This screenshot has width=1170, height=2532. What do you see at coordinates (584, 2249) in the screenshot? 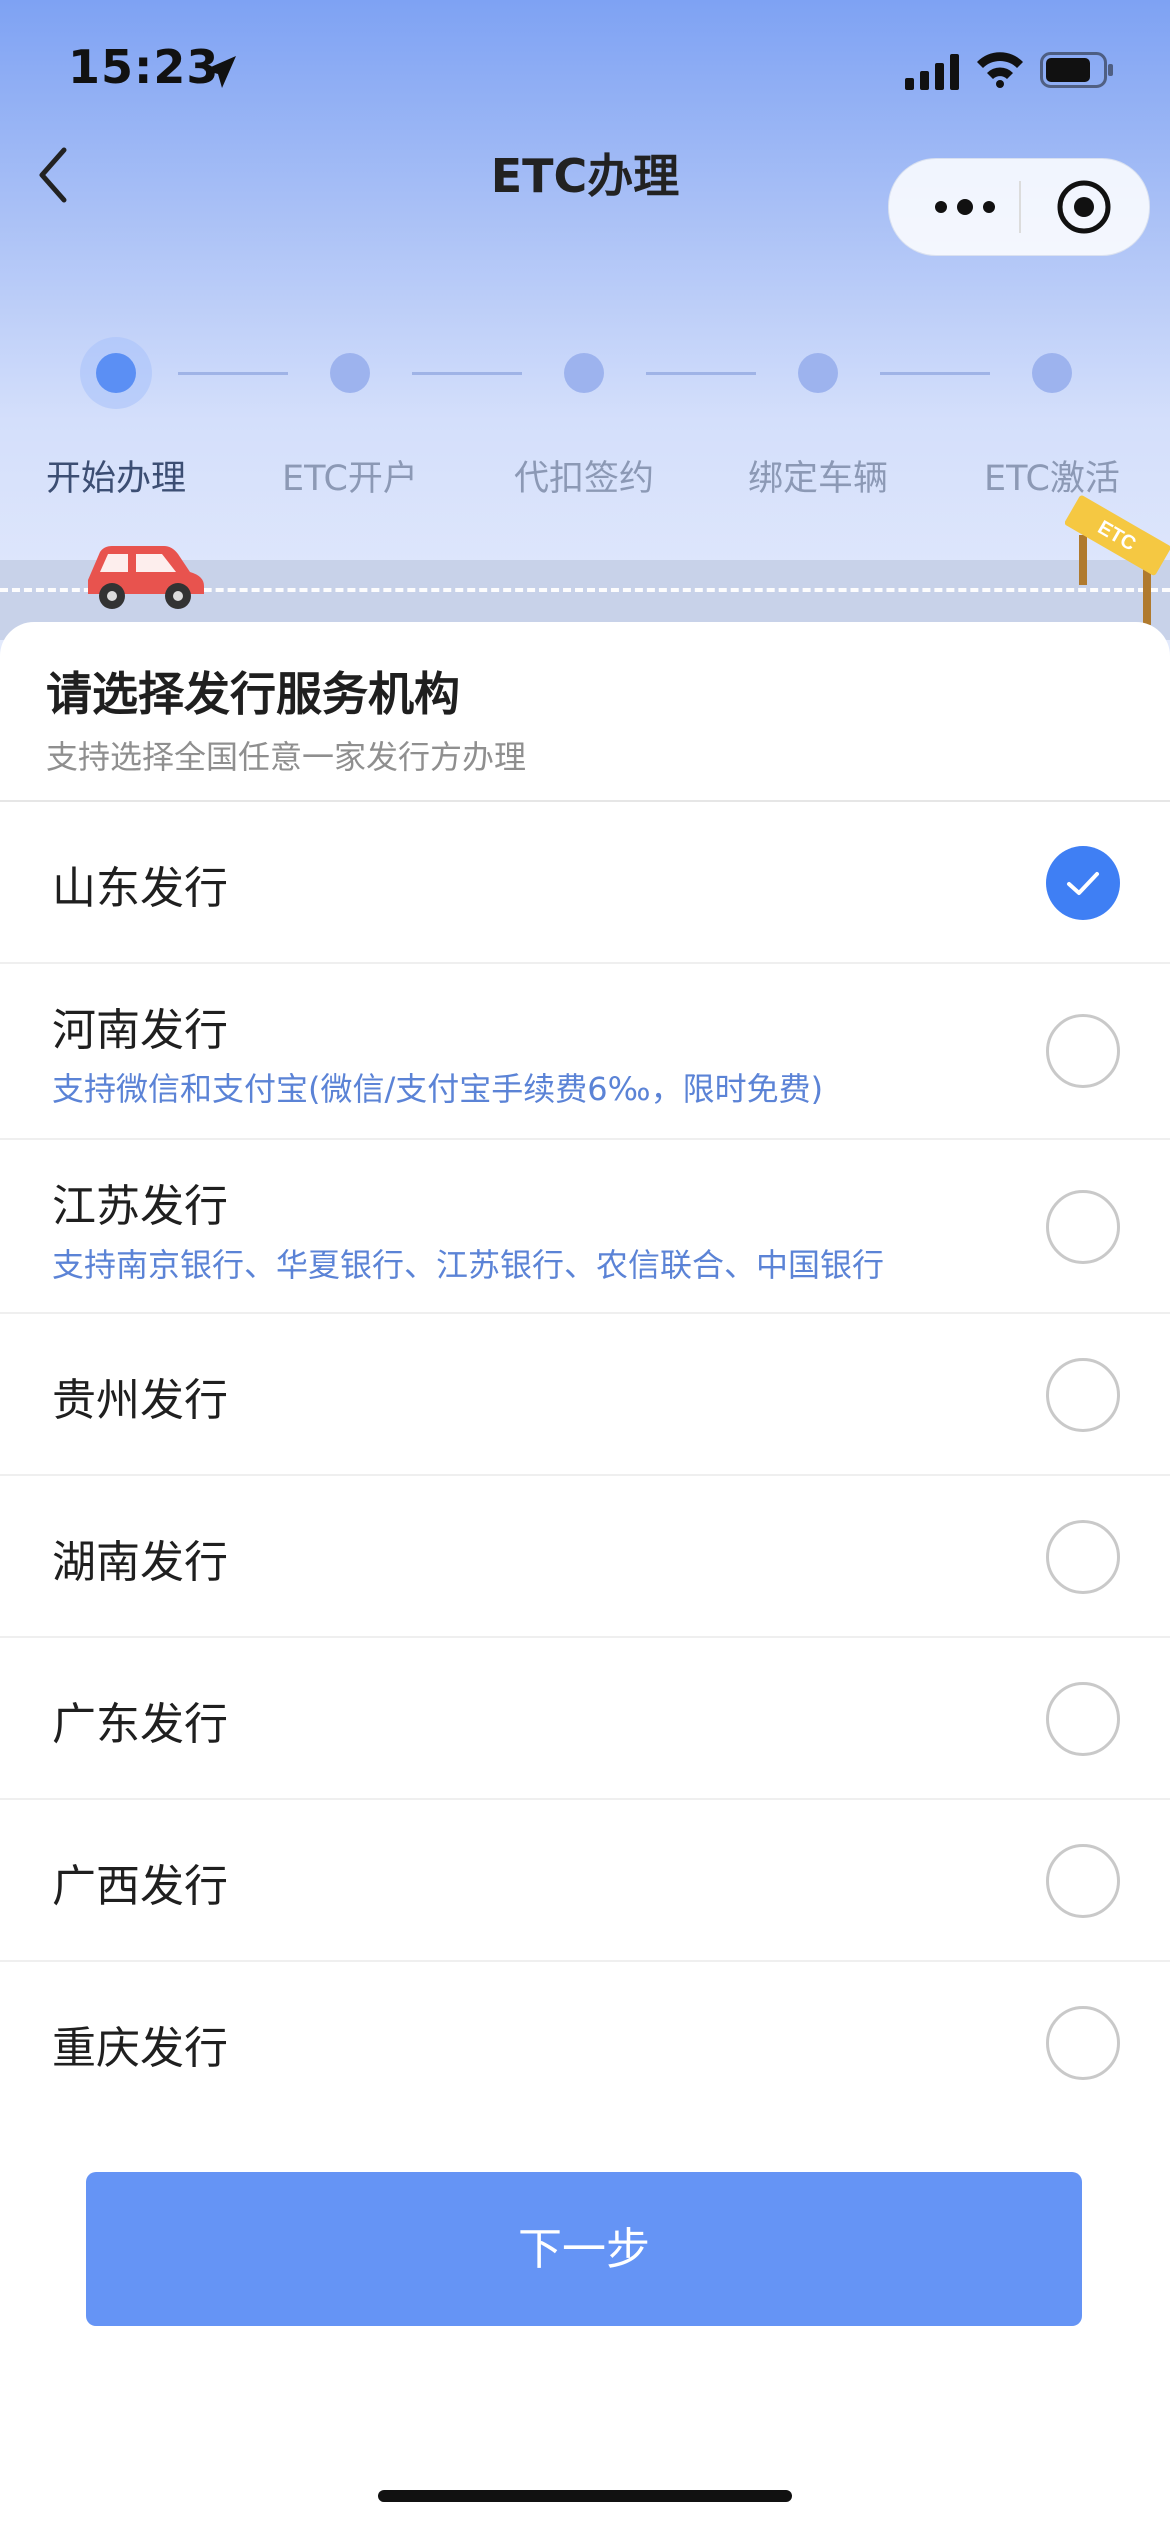
I see `next-step-button: 下一步` at bounding box center [584, 2249].